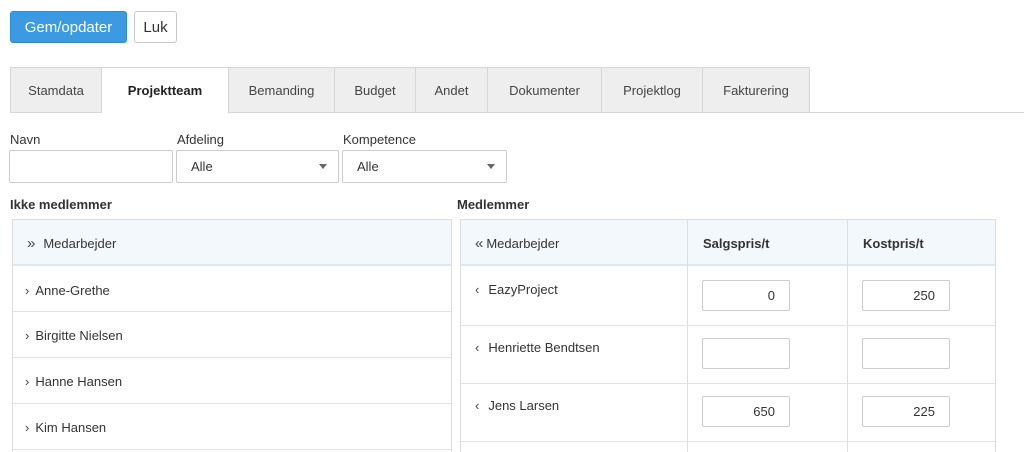 Image resolution: width=1024 pixels, height=452 pixels. I want to click on remove-all-button: « Medarbejder, so click(517, 243).